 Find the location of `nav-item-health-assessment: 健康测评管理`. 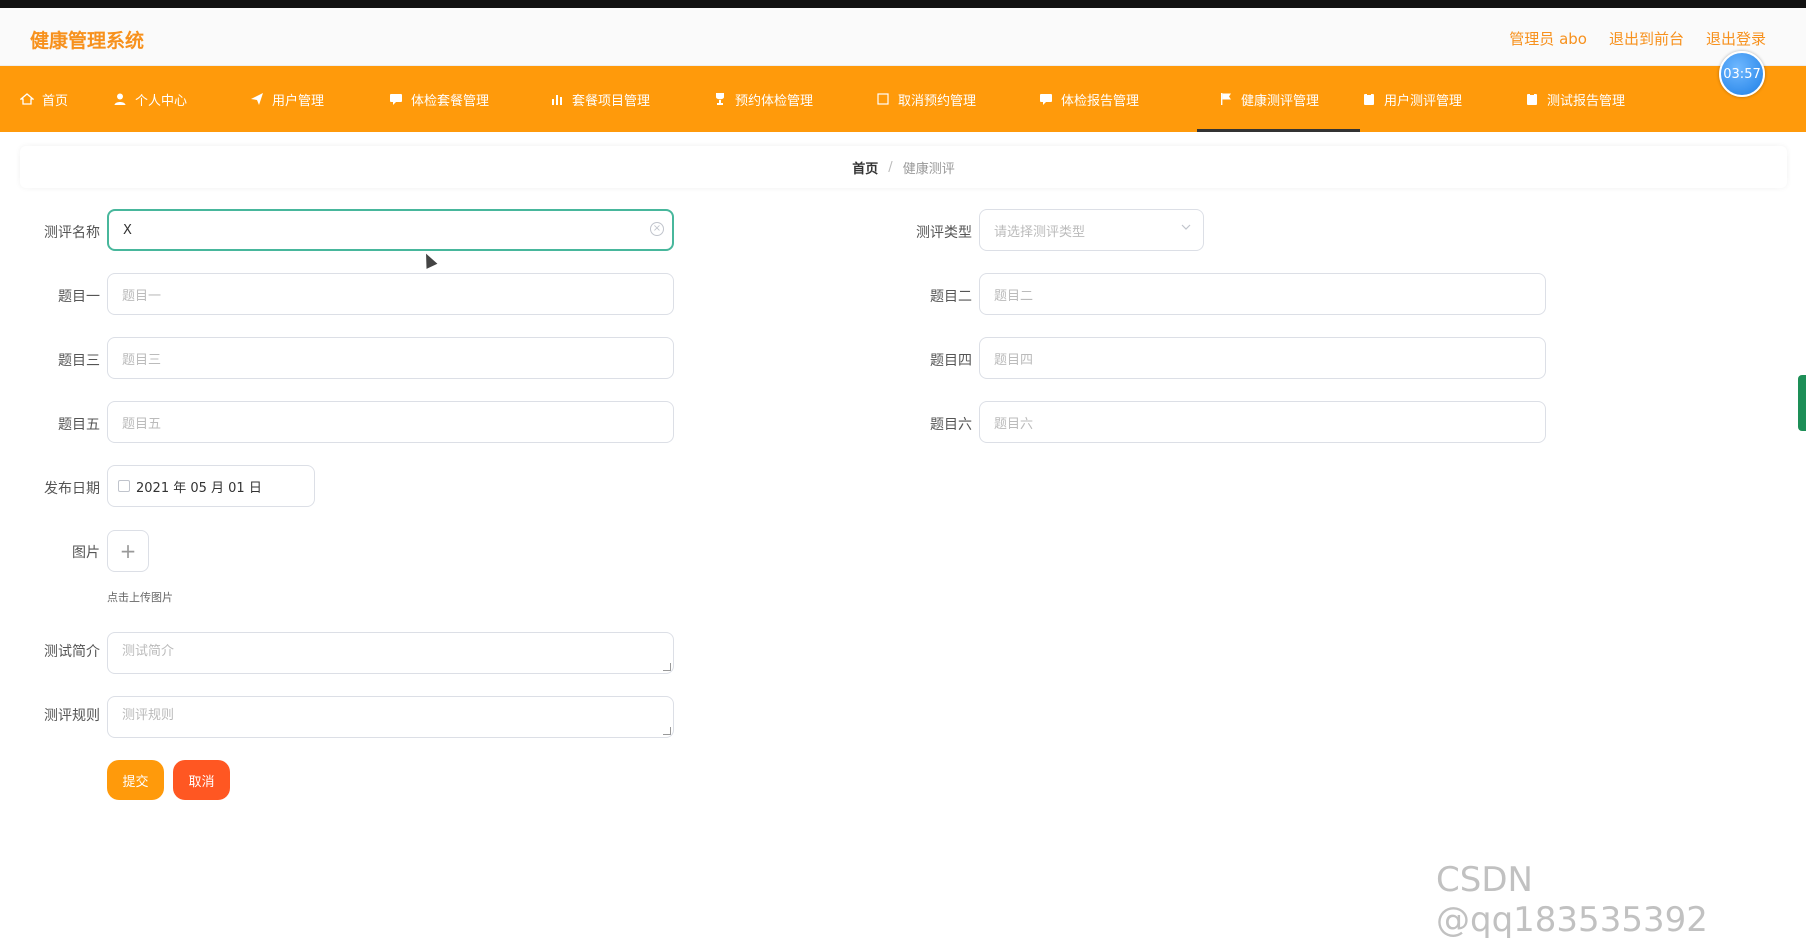

nav-item-health-assessment: 健康测评管理 is located at coordinates (1278, 99).